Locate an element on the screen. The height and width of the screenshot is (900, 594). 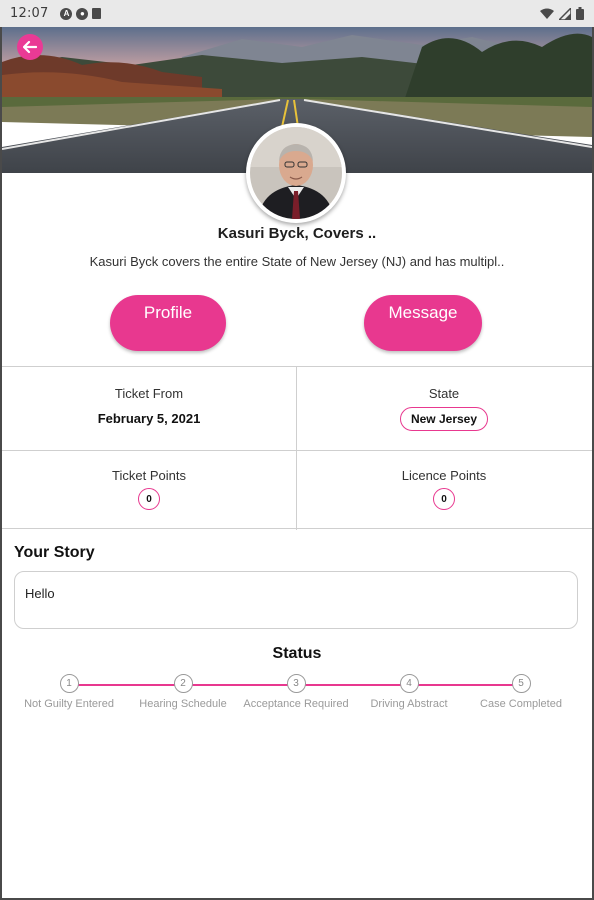
notification-icons: A ● is located at coordinates (81, 13).